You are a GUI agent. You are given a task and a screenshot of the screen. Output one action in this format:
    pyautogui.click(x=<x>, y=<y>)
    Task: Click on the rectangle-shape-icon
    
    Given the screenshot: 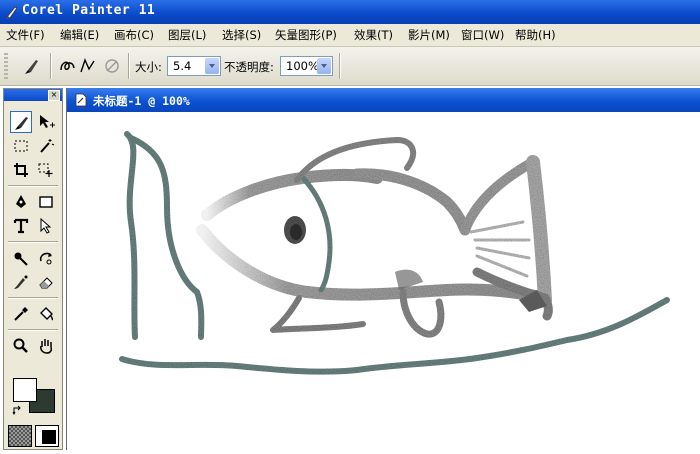 What is the action you would take?
    pyautogui.click(x=46, y=202)
    